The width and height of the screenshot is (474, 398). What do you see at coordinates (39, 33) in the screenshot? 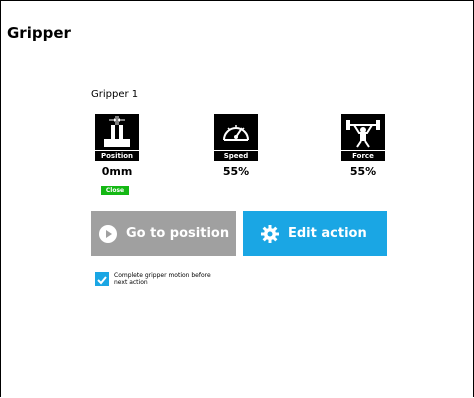
I see `page-title: Gripper` at bounding box center [39, 33].